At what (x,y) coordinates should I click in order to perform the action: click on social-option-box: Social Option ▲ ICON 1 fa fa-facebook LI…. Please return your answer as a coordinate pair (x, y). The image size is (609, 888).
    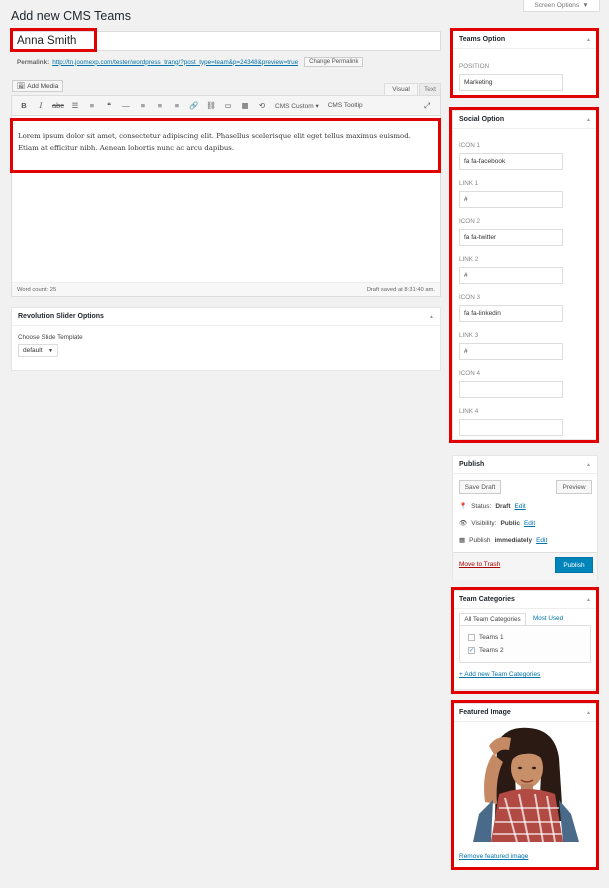
    Looking at the image, I should click on (525, 275).